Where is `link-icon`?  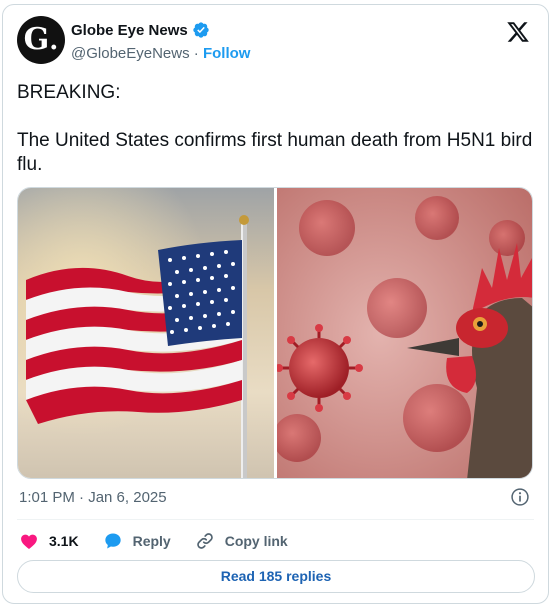
link-icon is located at coordinates (204, 541).